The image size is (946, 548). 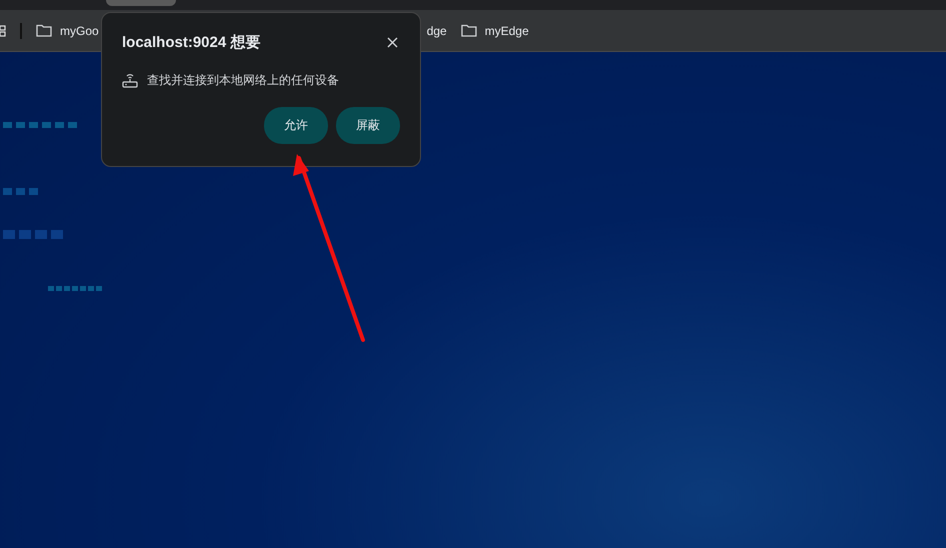 I want to click on bookmark-item: dge, so click(x=436, y=31).